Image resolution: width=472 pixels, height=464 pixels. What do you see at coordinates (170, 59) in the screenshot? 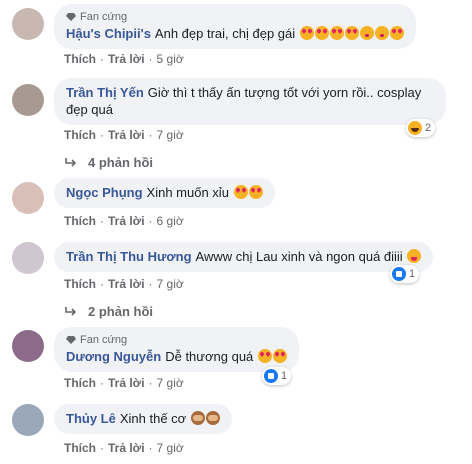
I see `timestamp: 5 giờ` at bounding box center [170, 59].